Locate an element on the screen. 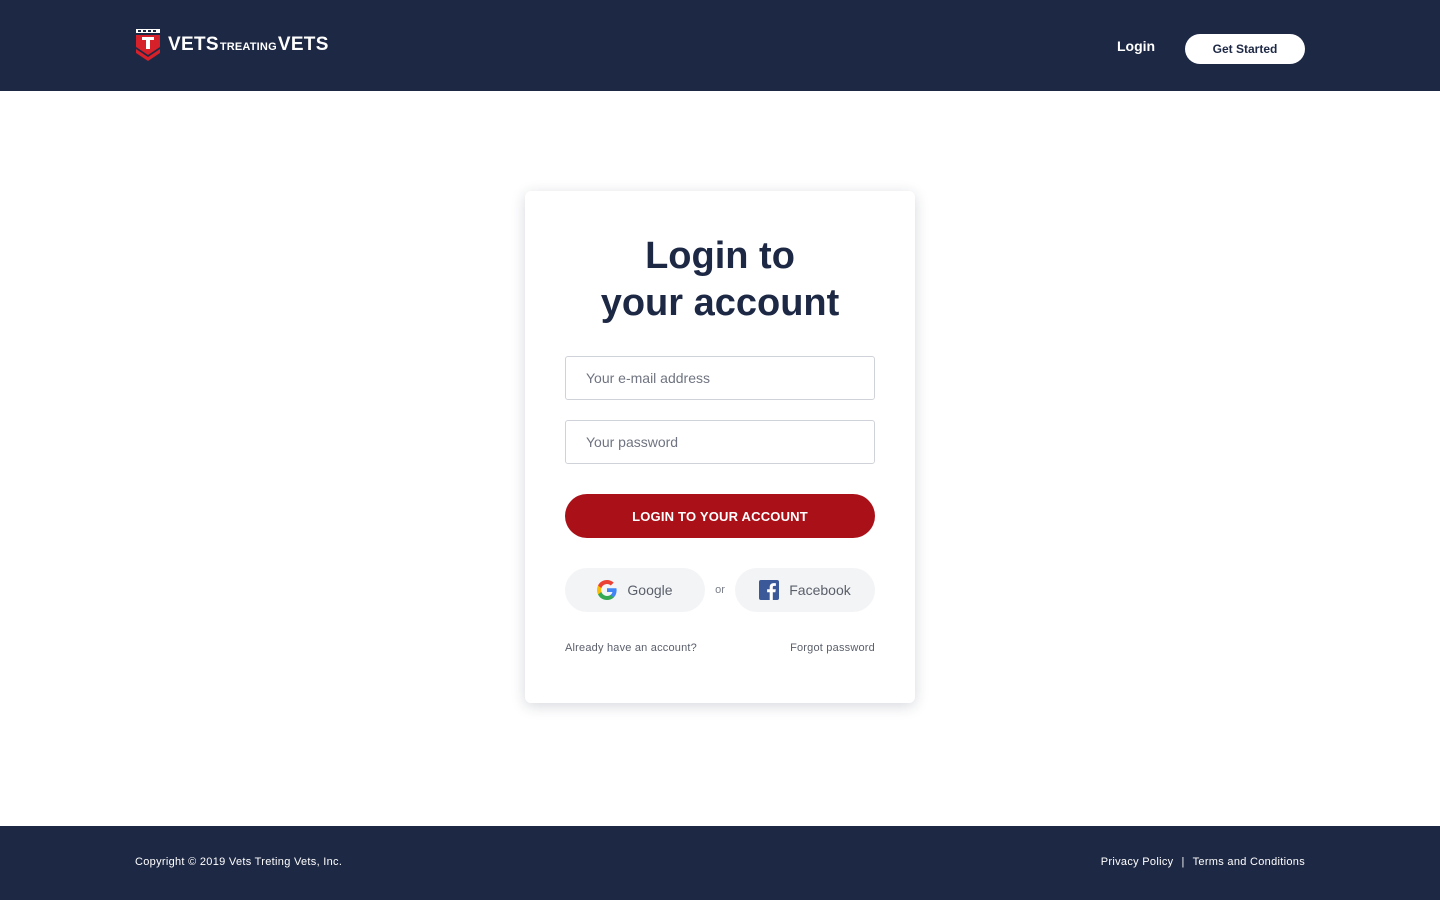 The height and width of the screenshot is (900, 1440). top-navbar: VETS TREATING VETS Login Get Started is located at coordinates (720, 45).